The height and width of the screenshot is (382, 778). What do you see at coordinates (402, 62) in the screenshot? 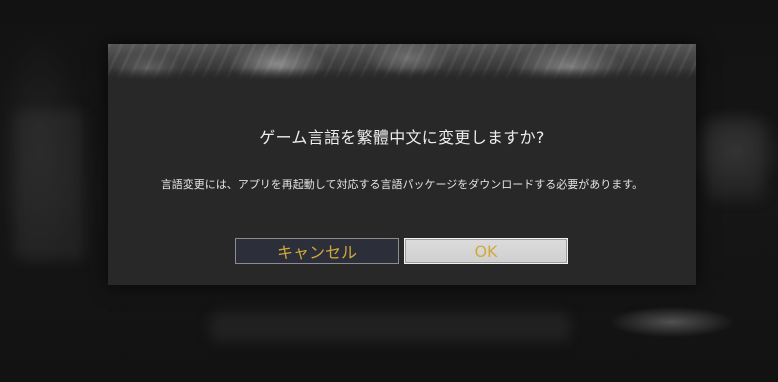
I see `dialog-banner-artwork` at bounding box center [402, 62].